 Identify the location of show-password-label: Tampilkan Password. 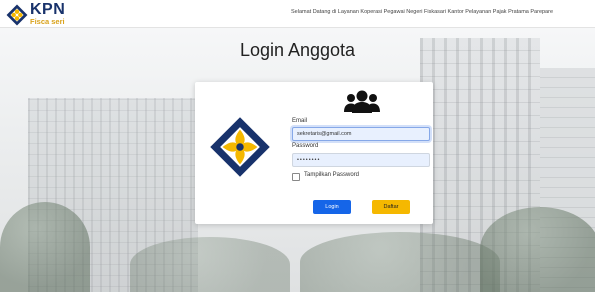
(332, 175).